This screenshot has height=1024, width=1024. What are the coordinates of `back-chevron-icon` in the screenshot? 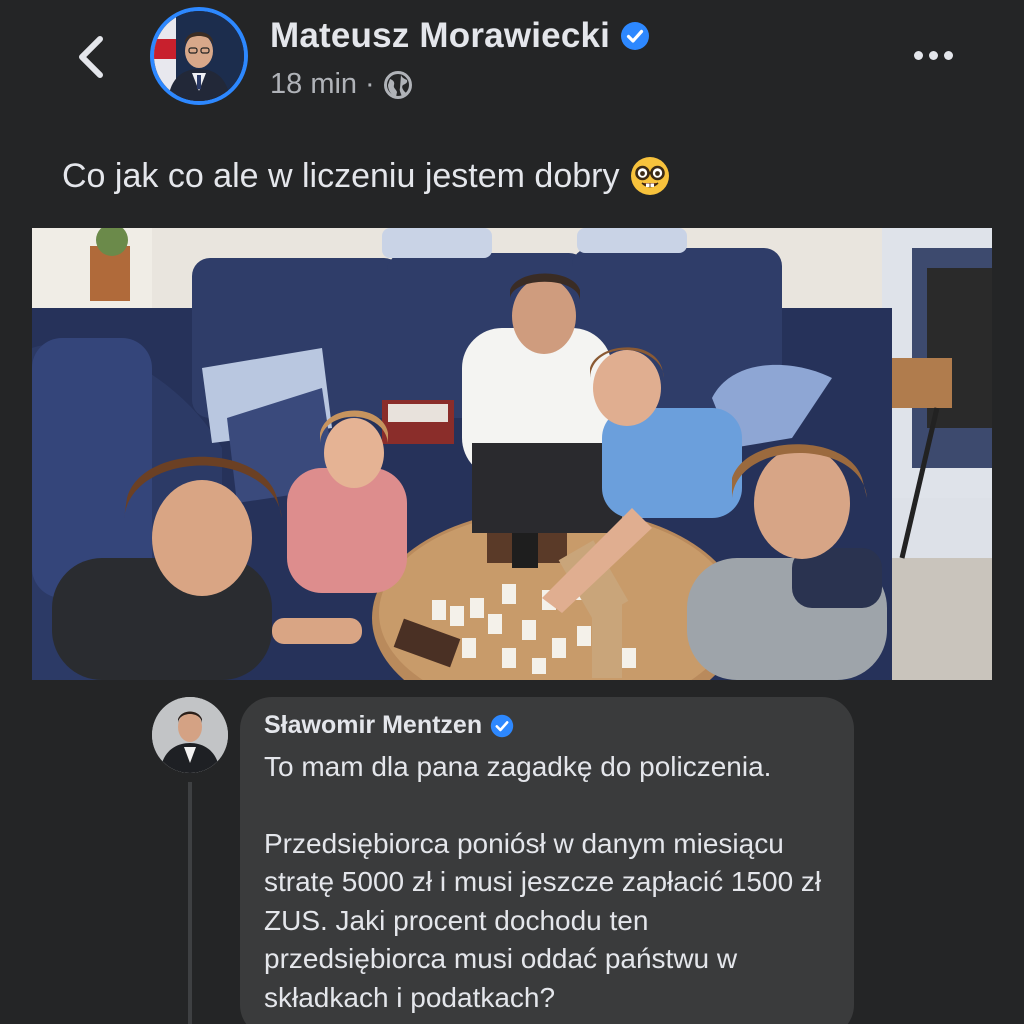 It's located at (91, 57).